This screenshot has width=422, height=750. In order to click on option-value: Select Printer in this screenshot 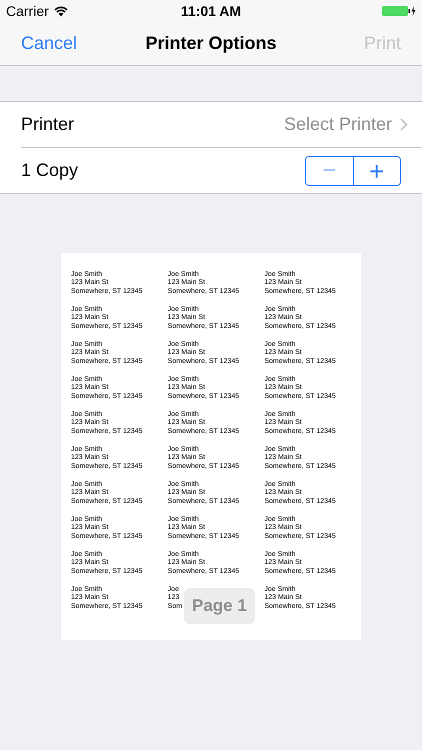, I will do `click(338, 124)`.